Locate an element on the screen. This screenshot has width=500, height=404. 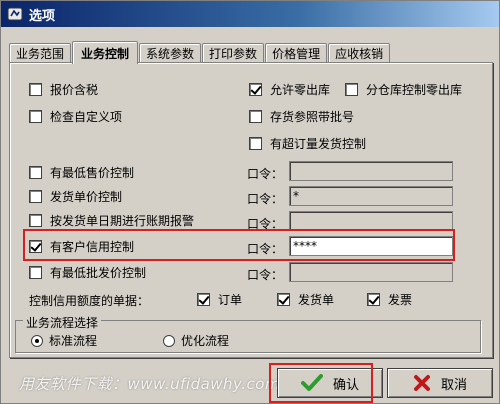
tab-system-params: 系统参数 is located at coordinates (170, 53).